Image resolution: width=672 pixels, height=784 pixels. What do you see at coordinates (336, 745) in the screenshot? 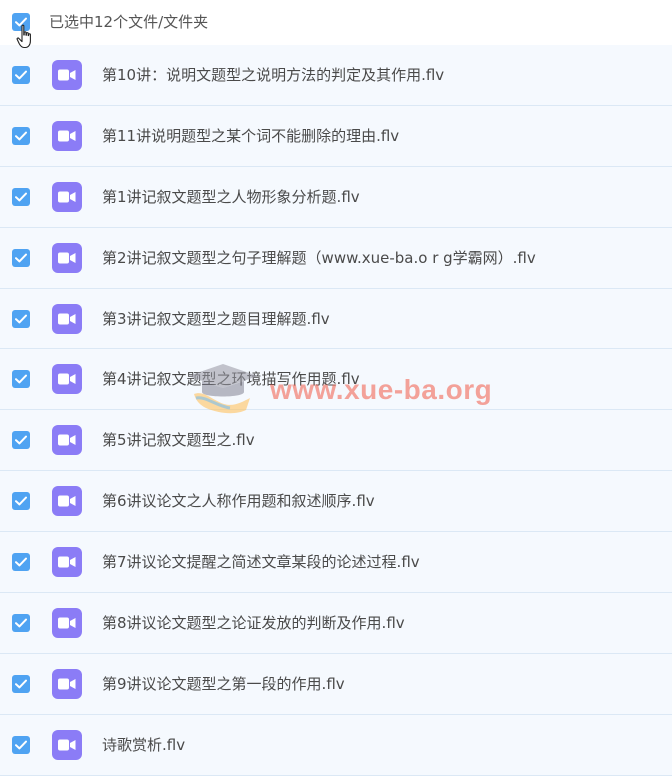
I see `file-row: 诗歌赏析.flv` at bounding box center [336, 745].